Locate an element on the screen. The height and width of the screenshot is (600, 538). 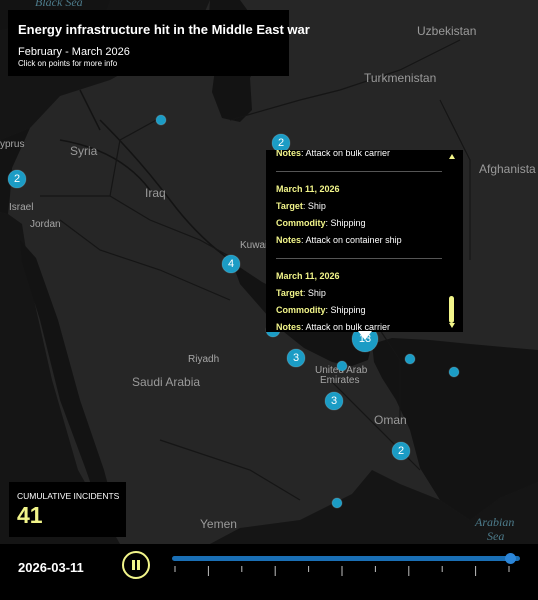
notes-value: : Attack on container ship is located at coordinates (351, 240).